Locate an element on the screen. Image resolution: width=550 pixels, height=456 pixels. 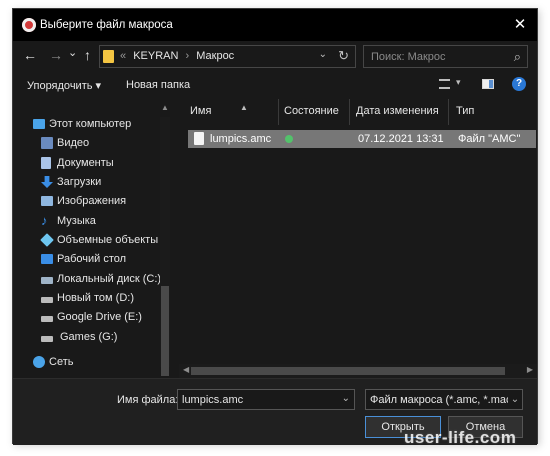
pictures-icon is located at coordinates (47, 201).